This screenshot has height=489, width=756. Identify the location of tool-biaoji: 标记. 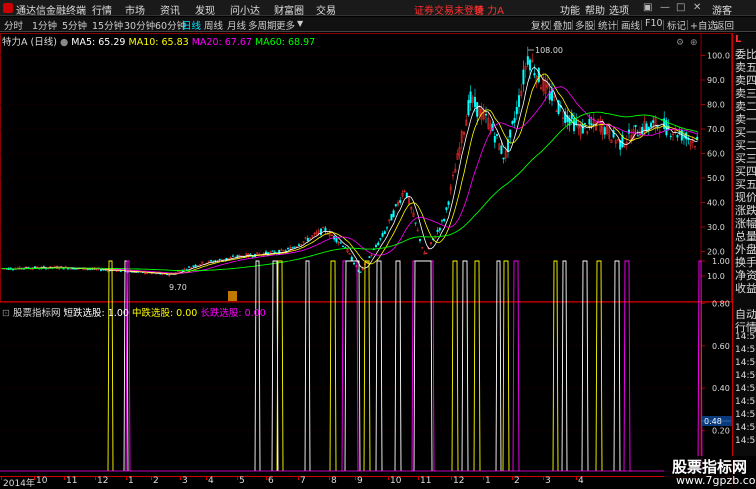
(676, 25).